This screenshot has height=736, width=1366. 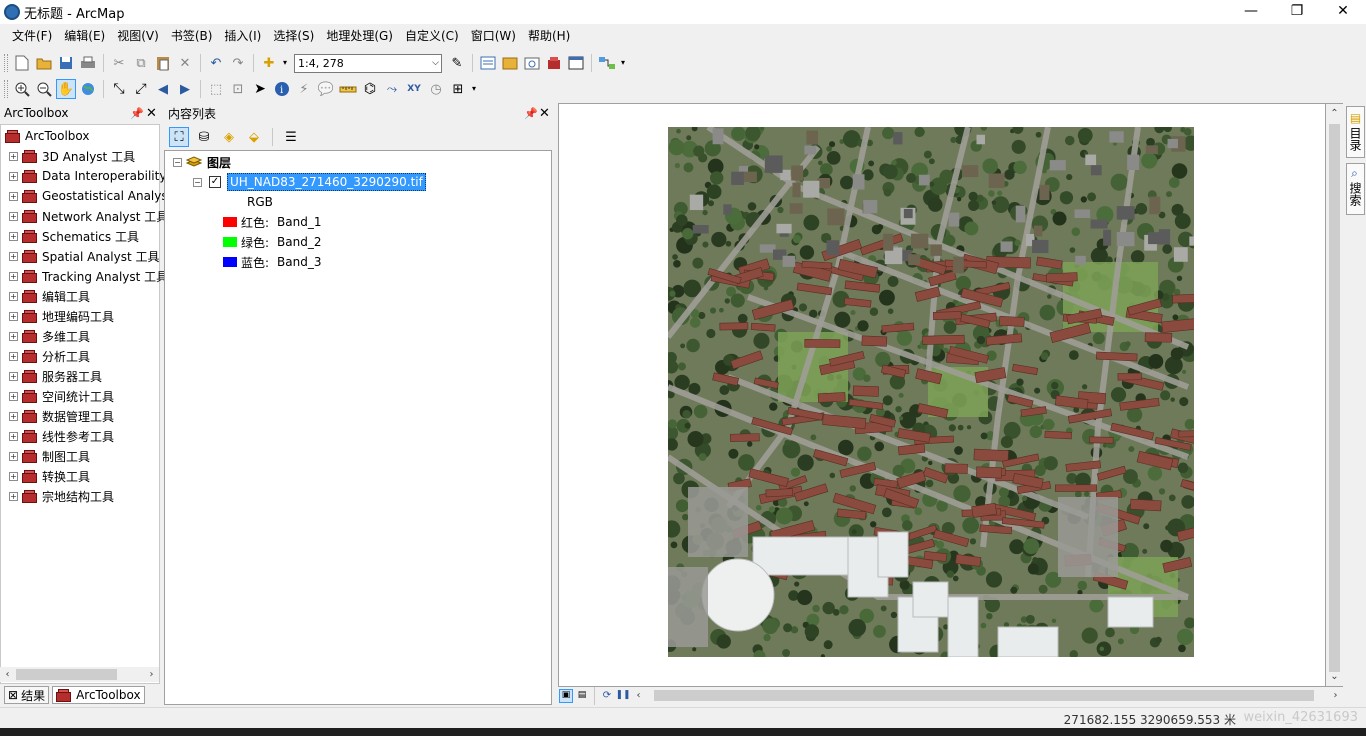 What do you see at coordinates (549, 36) in the screenshot?
I see `menu-help: 帮助(H)` at bounding box center [549, 36].